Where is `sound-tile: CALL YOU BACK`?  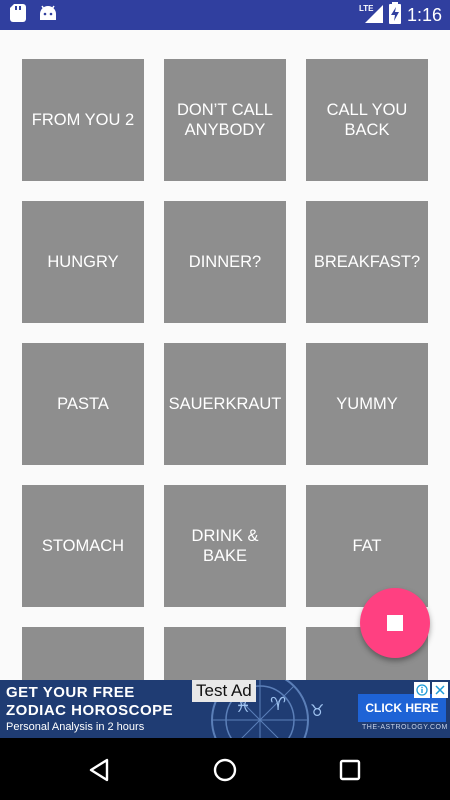
sound-tile: CALL YOU BACK is located at coordinates (367, 120).